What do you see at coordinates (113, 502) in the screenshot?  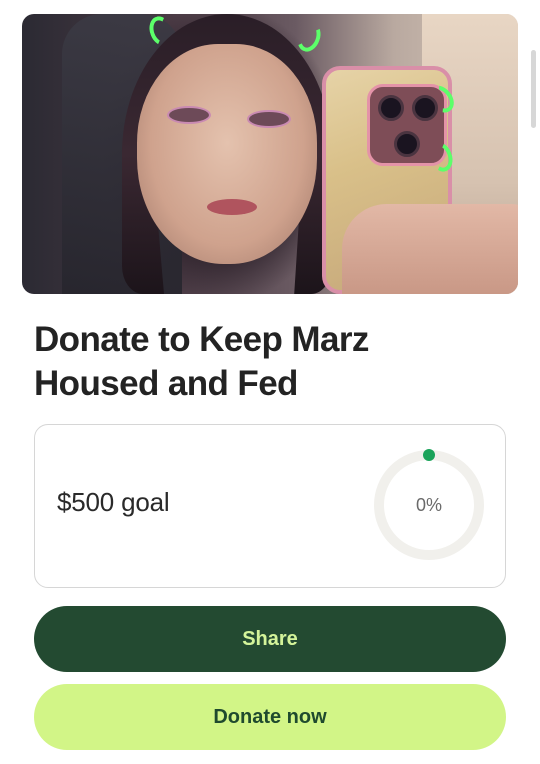 I see `goal-amount: $500 goal` at bounding box center [113, 502].